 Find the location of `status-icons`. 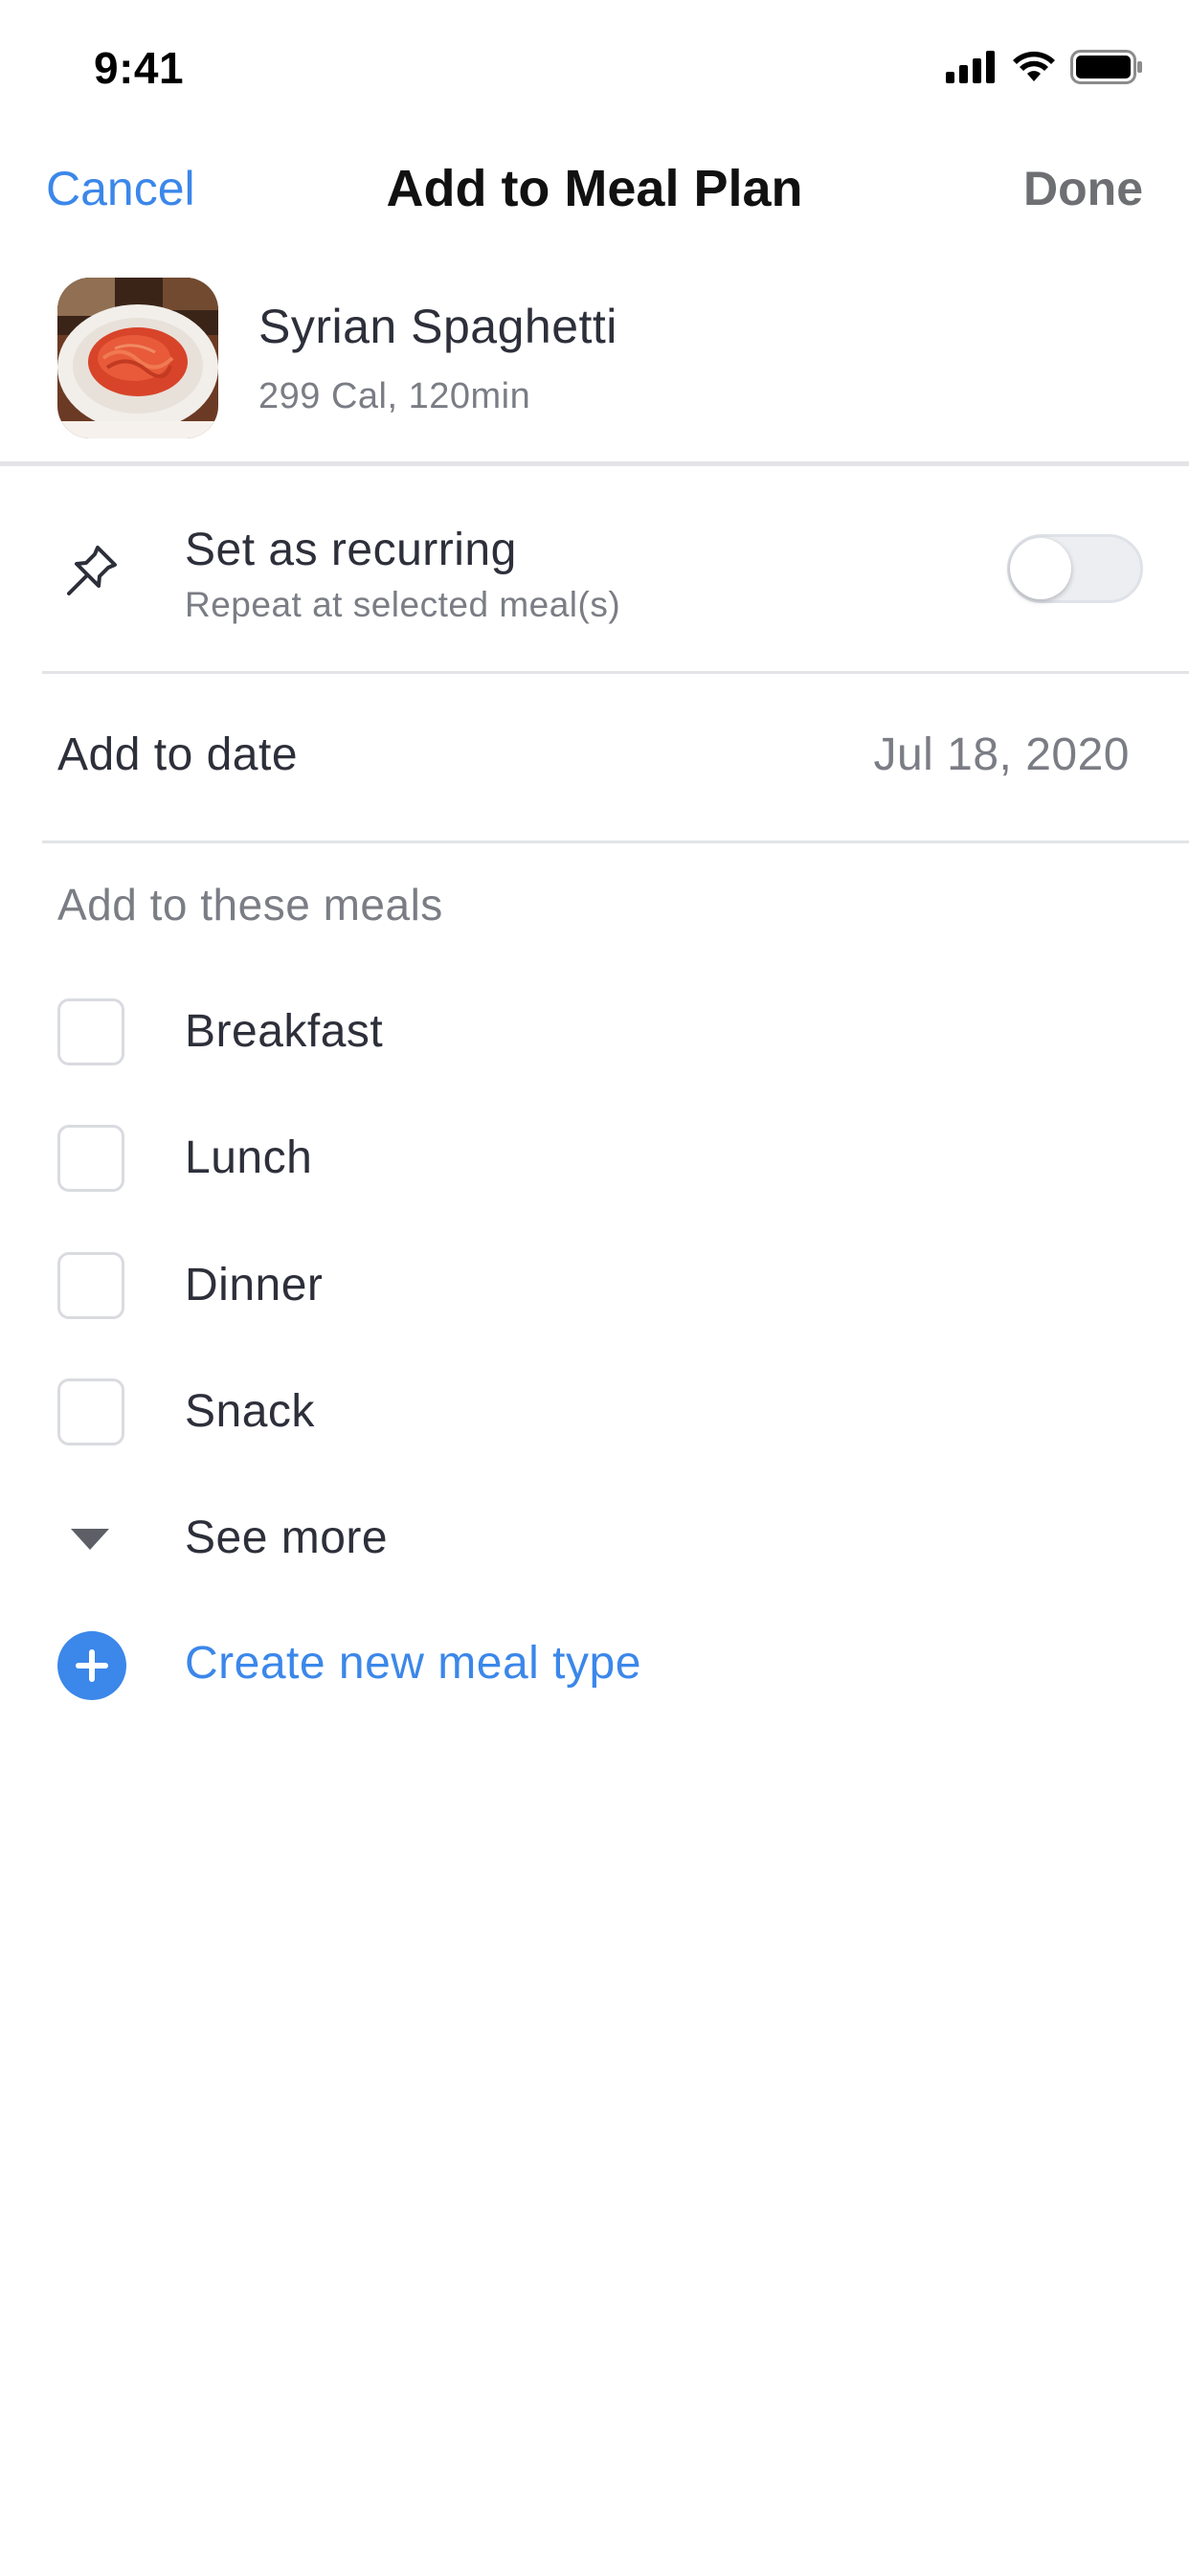

status-icons is located at coordinates (1044, 67).